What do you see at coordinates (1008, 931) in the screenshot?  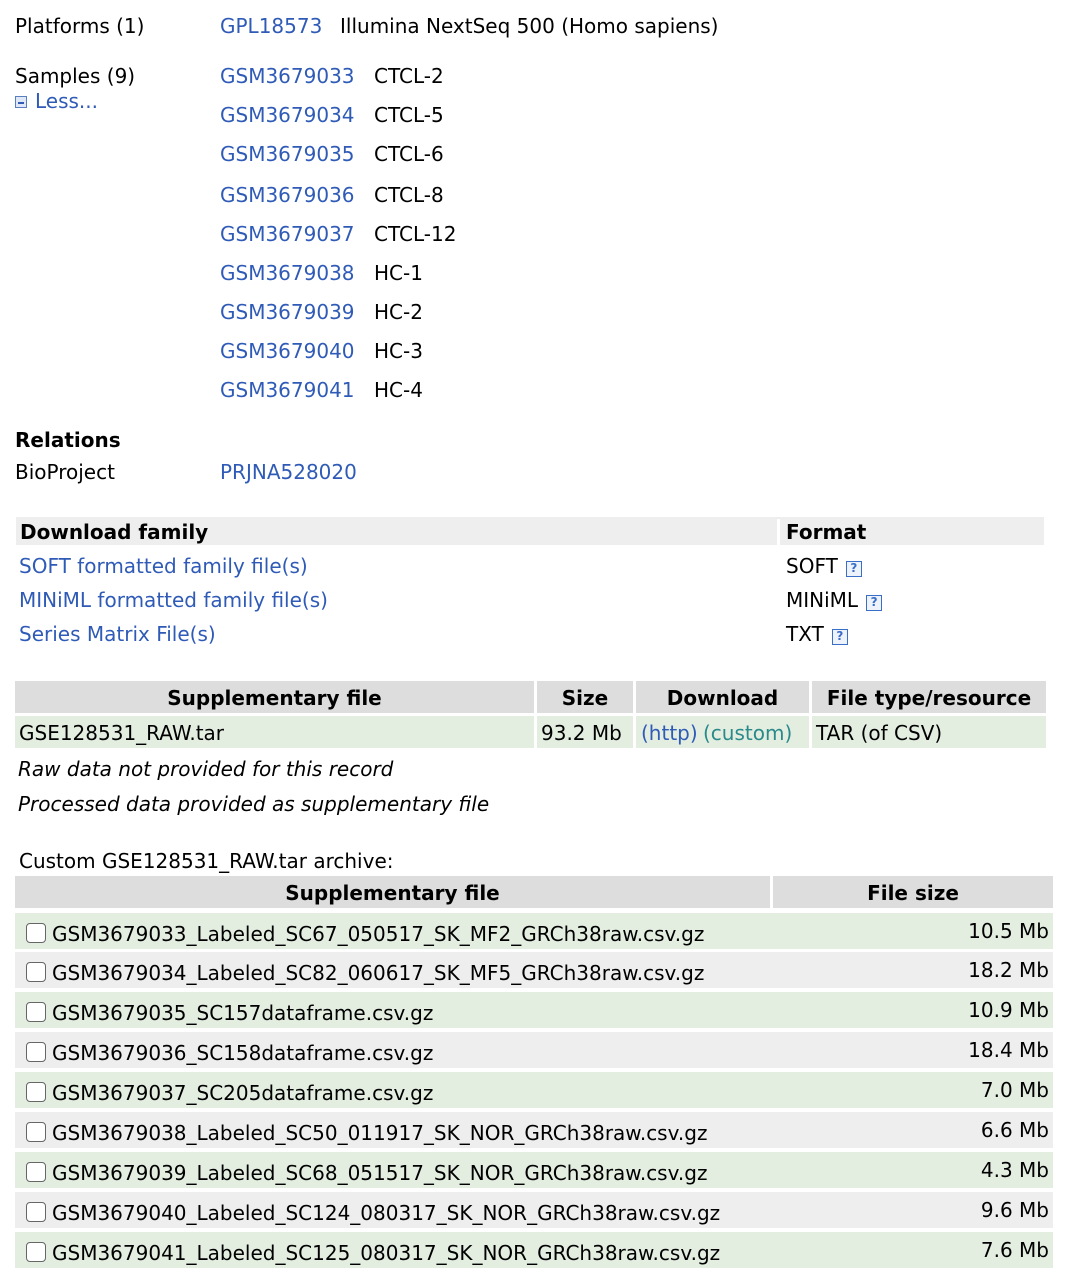 I see `archive-file-size: 10.5 Mb` at bounding box center [1008, 931].